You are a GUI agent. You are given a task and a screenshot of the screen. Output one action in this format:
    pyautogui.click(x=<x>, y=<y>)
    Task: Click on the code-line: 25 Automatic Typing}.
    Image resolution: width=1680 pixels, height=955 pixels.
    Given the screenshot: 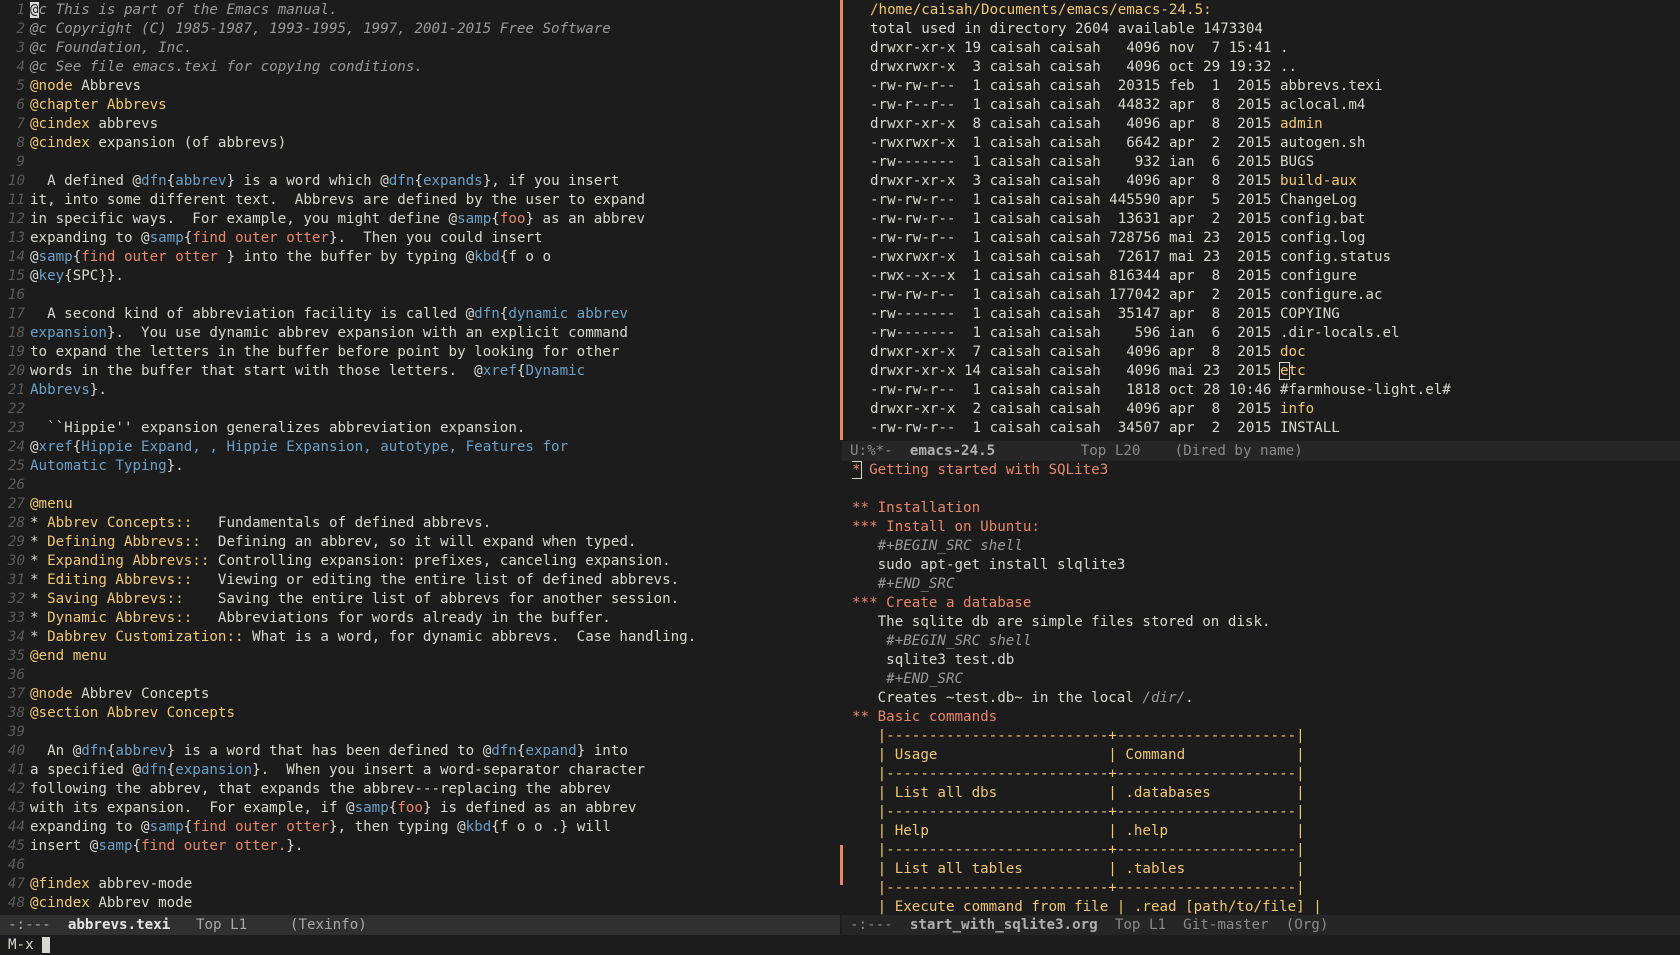 What is the action you would take?
    pyautogui.click(x=420, y=466)
    